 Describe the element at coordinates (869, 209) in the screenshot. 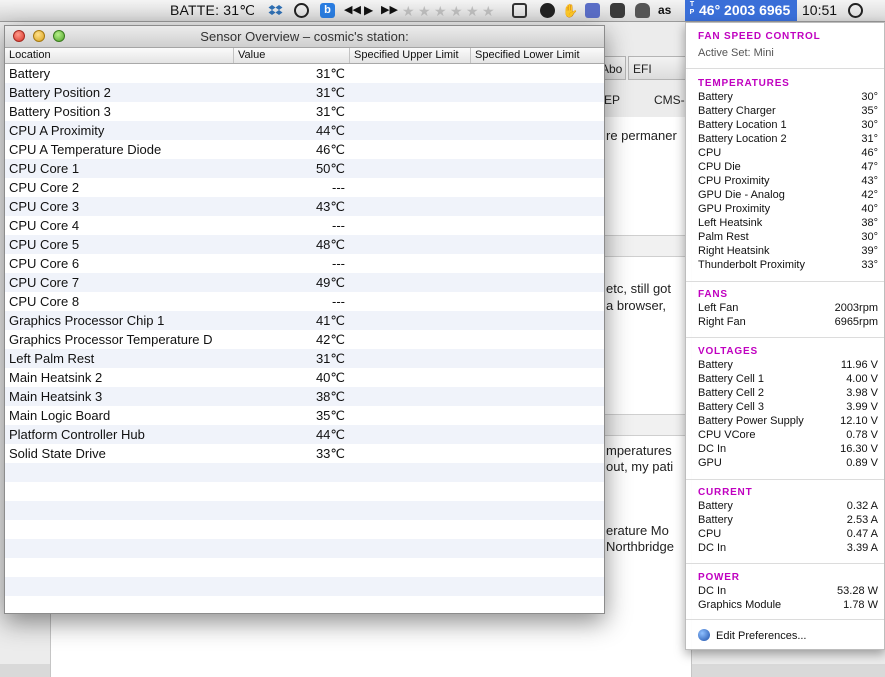

I see `temperatures-value: 40°` at that location.